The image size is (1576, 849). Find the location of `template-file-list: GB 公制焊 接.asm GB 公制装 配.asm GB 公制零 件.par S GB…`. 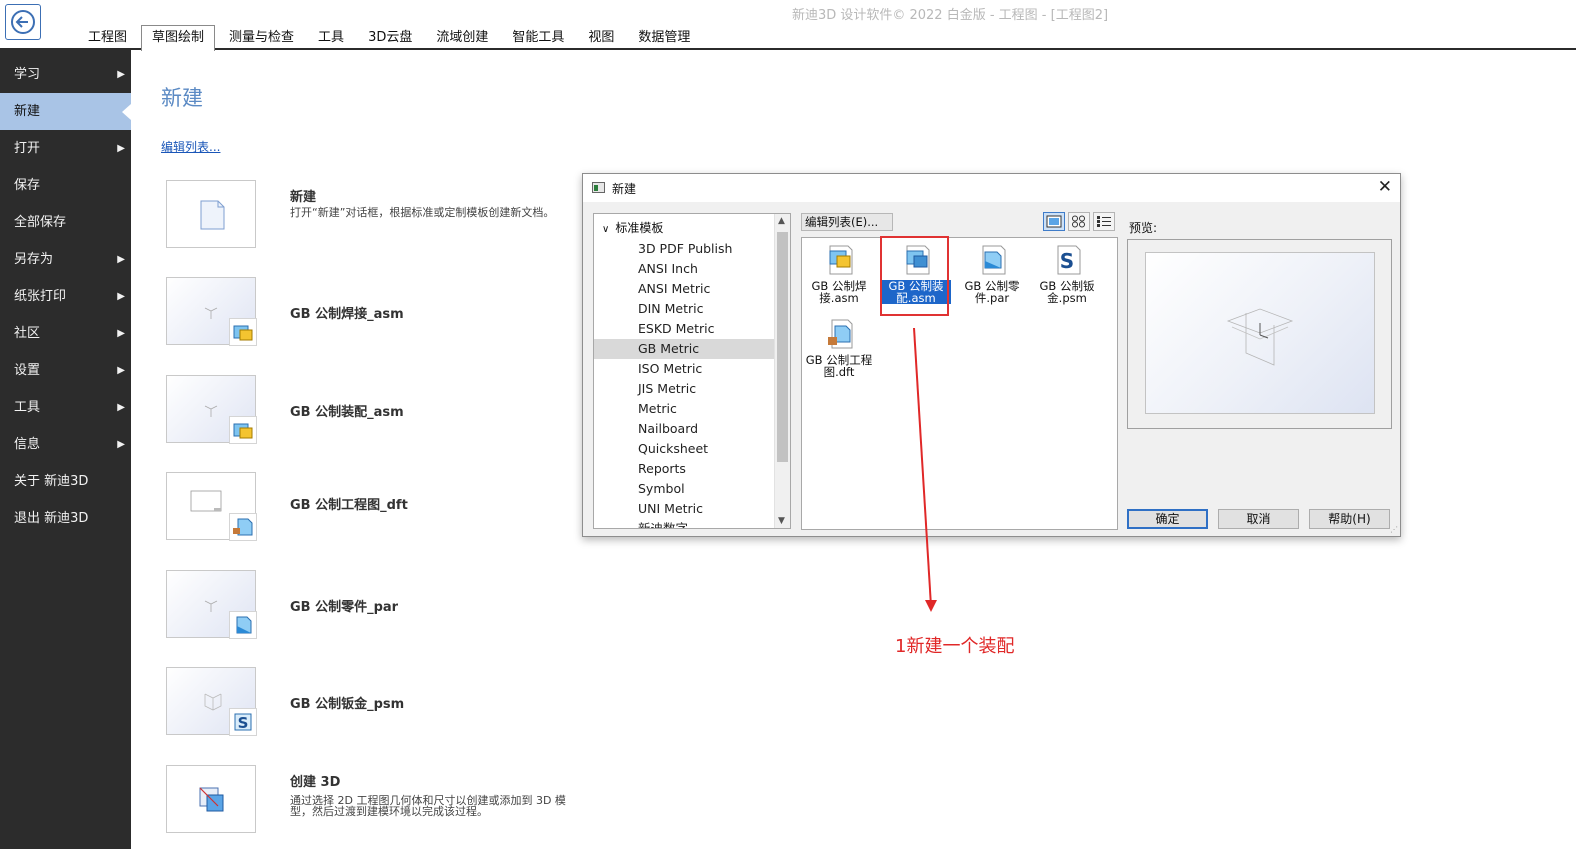

template-file-list: GB 公制焊 接.asm GB 公制装 配.asm GB 公制零 件.par S GB… is located at coordinates (959, 383).